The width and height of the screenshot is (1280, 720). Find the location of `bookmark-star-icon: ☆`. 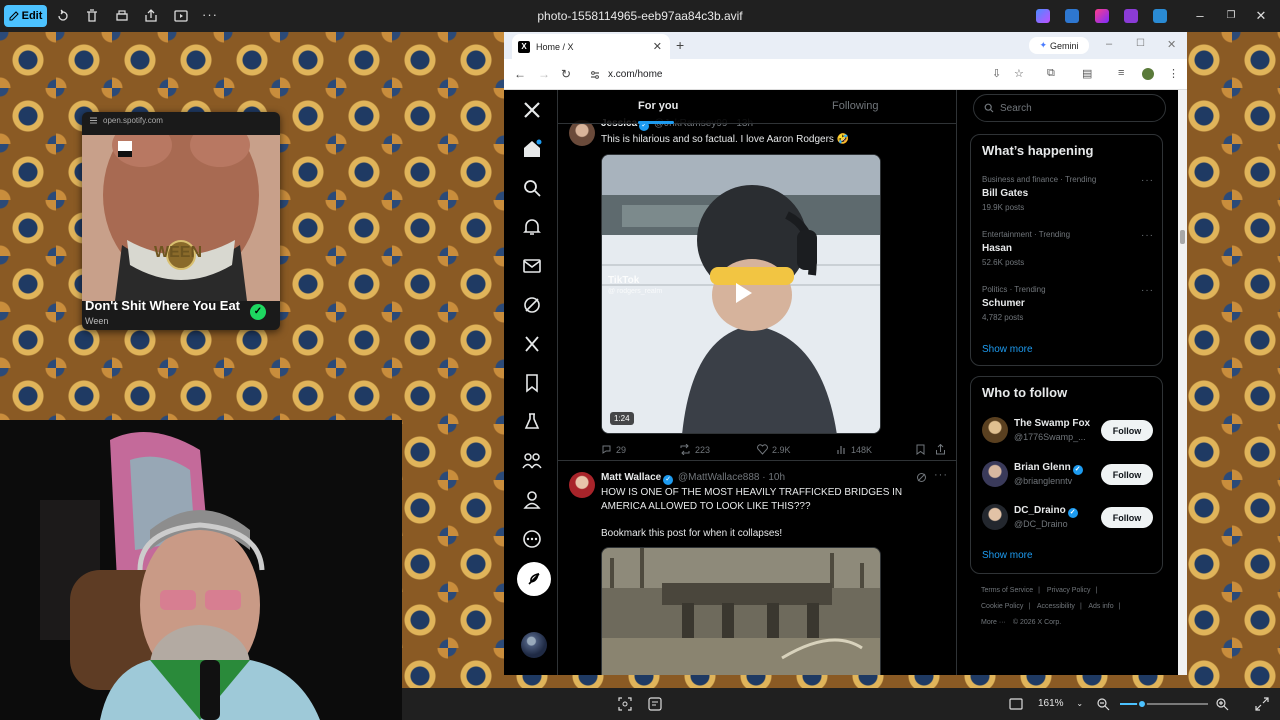

bookmark-star-icon: ☆ is located at coordinates (1019, 73).